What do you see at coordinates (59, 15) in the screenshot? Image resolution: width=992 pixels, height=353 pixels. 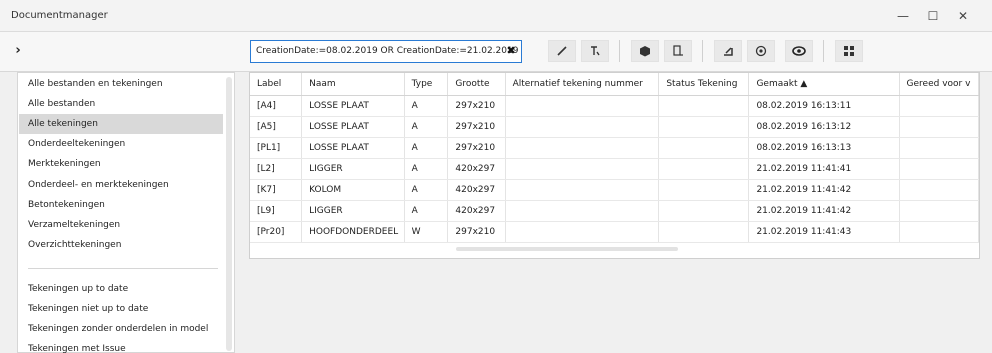 I see `window-title: Documentmanager` at bounding box center [59, 15].